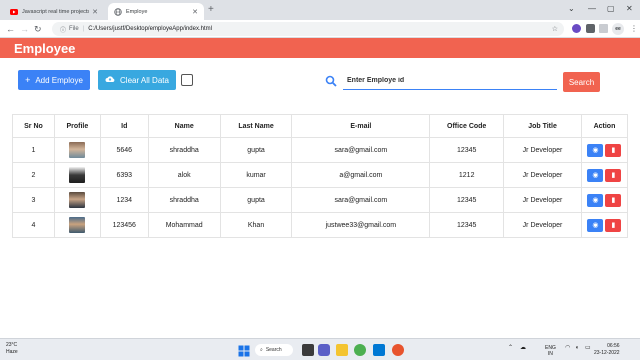  Describe the element at coordinates (450, 81) in the screenshot. I see `employe-id-input` at that location.